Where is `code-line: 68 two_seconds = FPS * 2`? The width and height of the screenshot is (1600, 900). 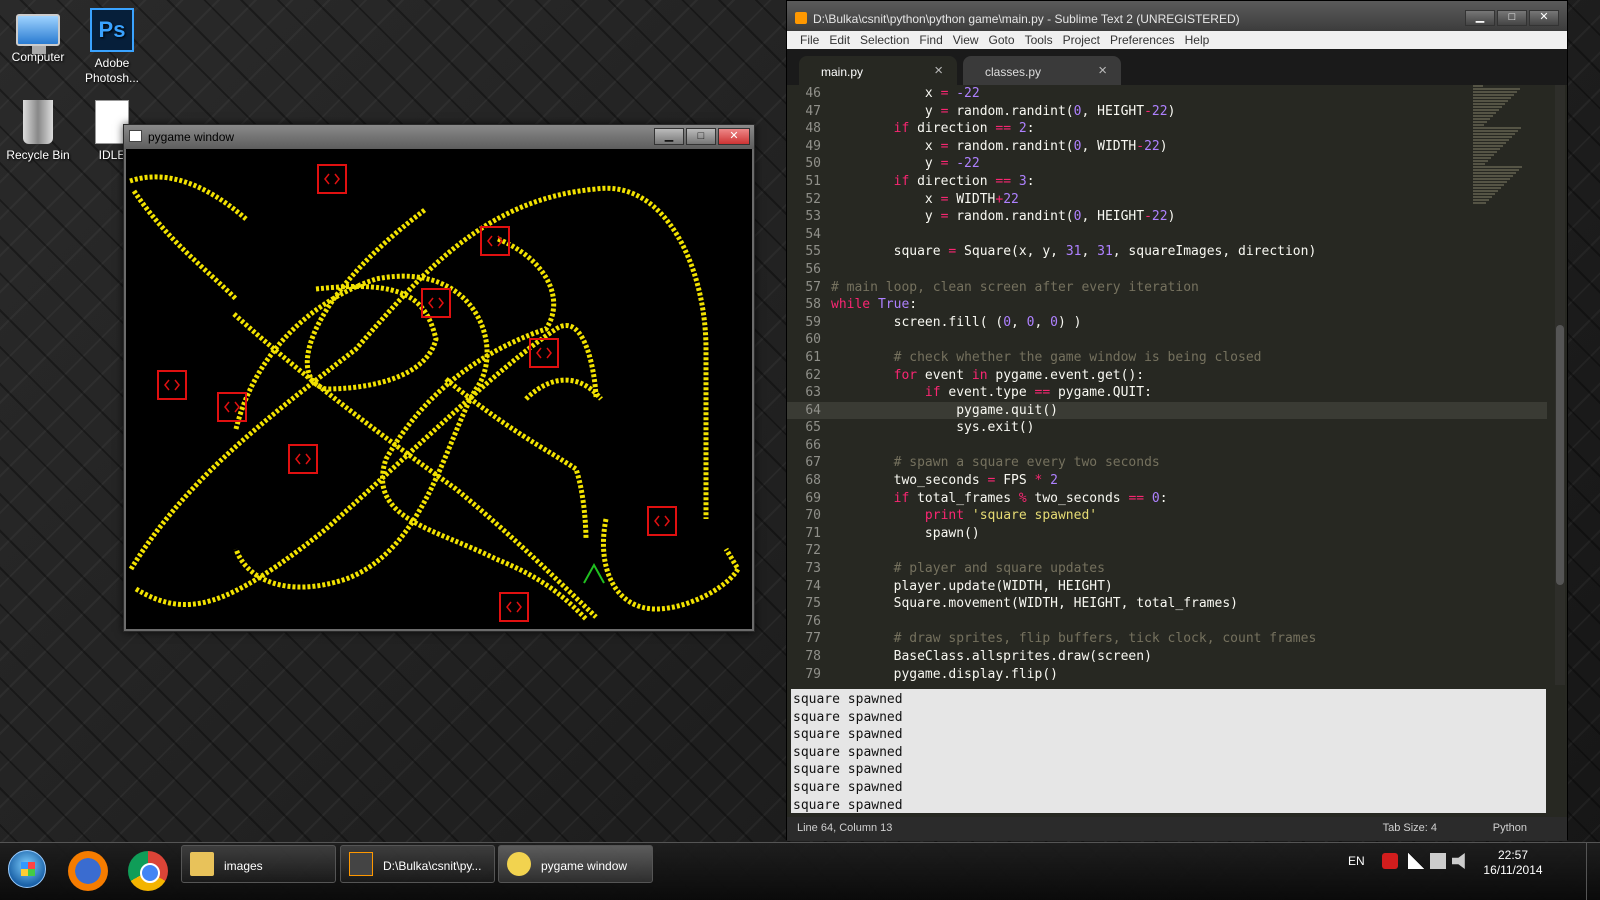 code-line: 68 two_seconds = FPS * 2 is located at coordinates (1167, 481).